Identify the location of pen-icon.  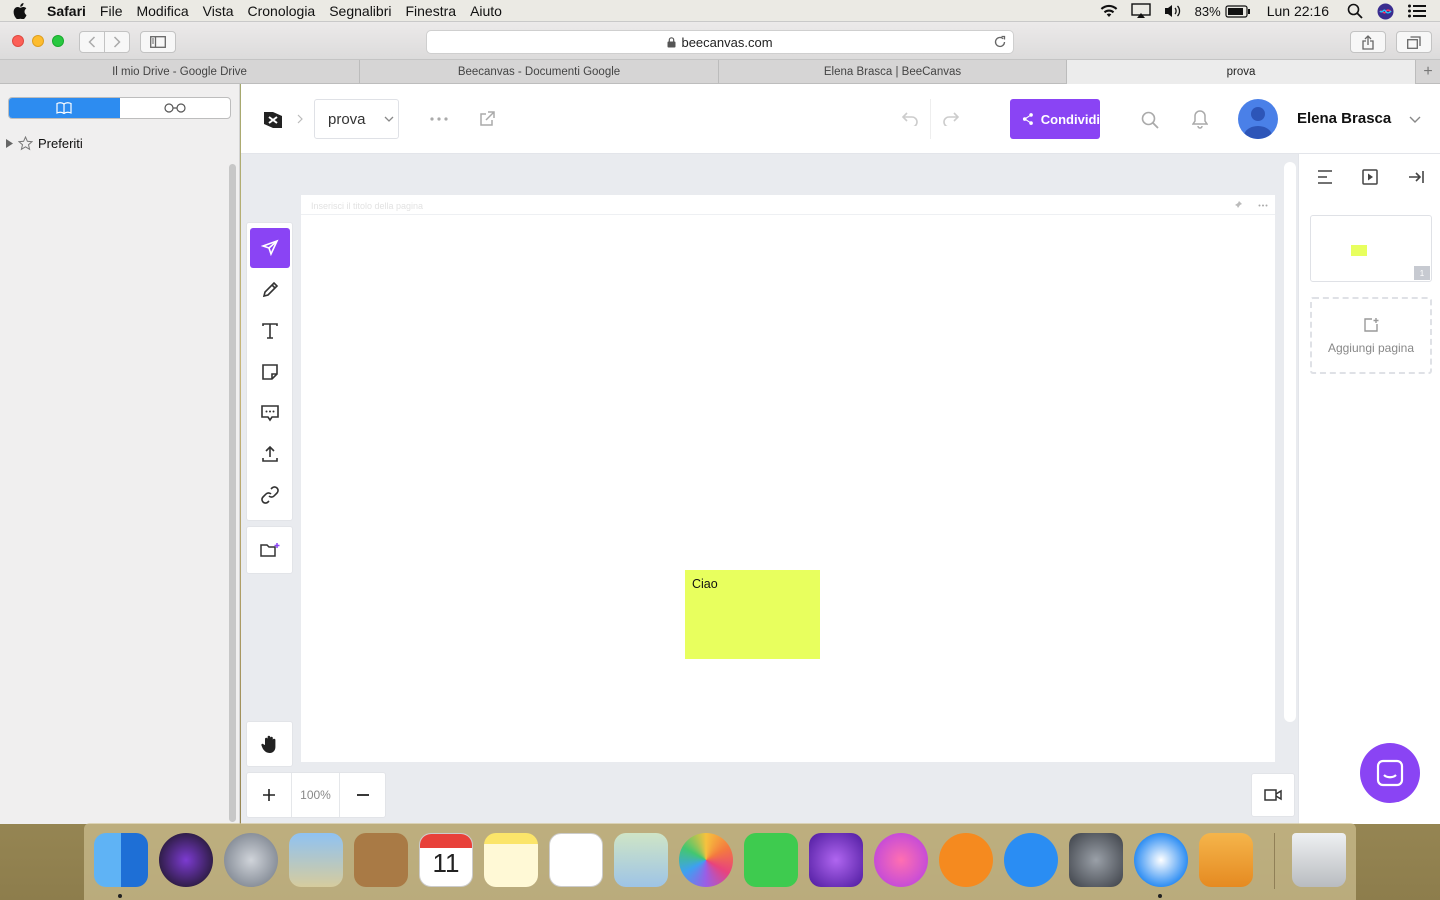
(270, 289).